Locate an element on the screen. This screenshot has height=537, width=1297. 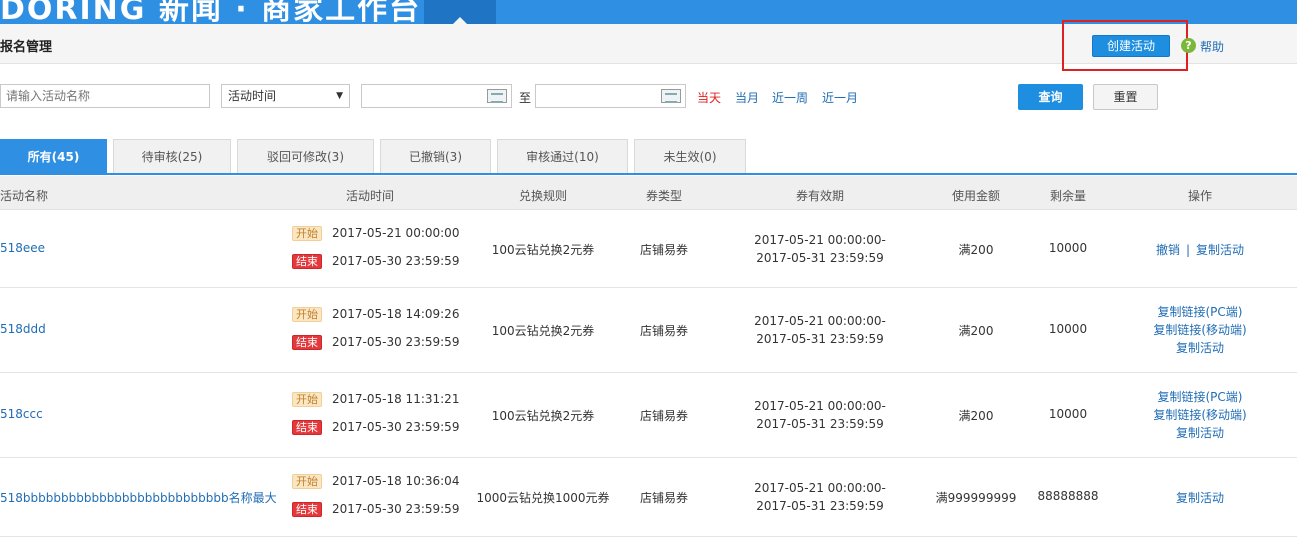
brand-logo: DORING 新闻 · 商家工作台 is located at coordinates (211, 12).